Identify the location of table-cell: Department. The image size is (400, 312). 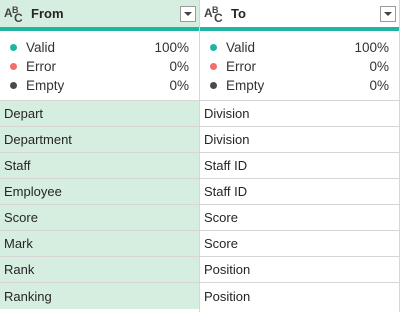
(99, 140).